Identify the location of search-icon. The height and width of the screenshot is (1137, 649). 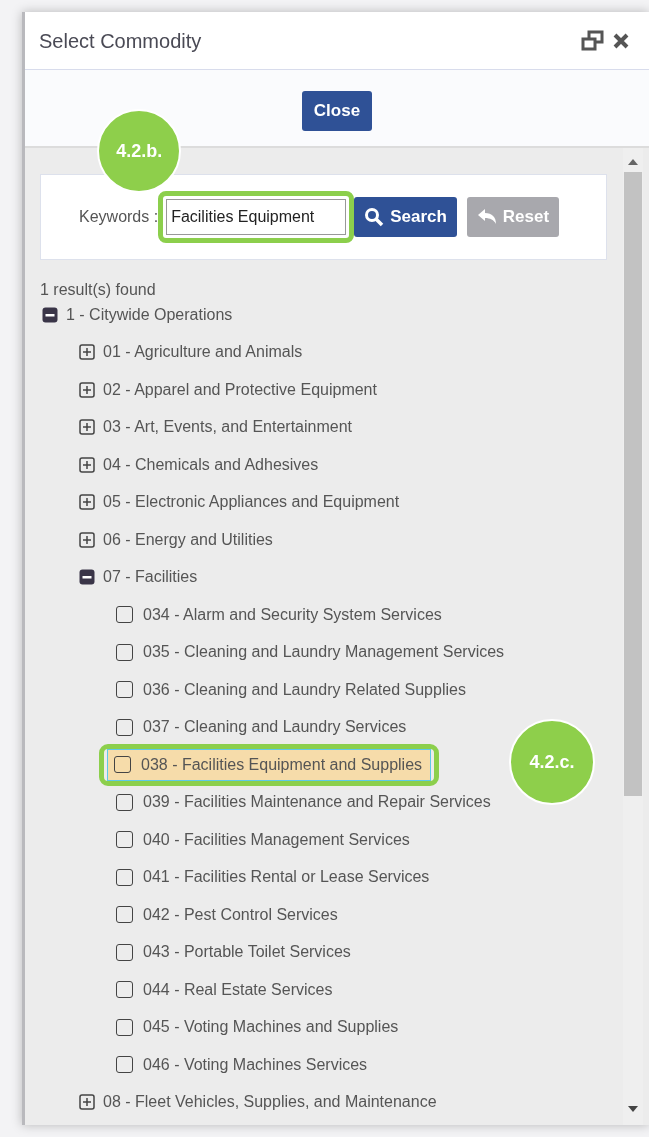
(374, 217).